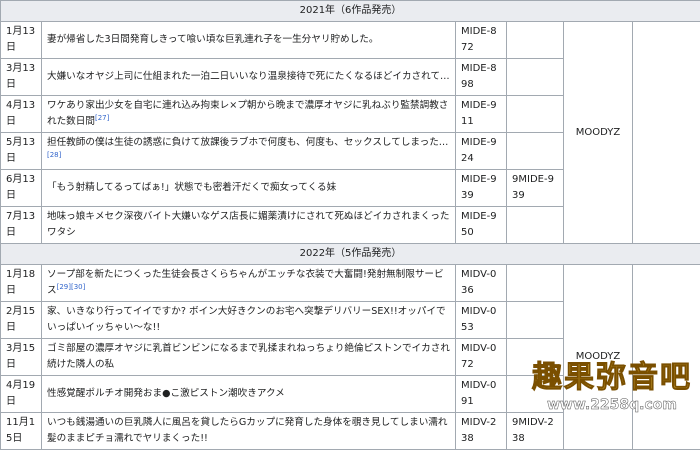  I want to click on product-code: MIDE-939, so click(481, 188).